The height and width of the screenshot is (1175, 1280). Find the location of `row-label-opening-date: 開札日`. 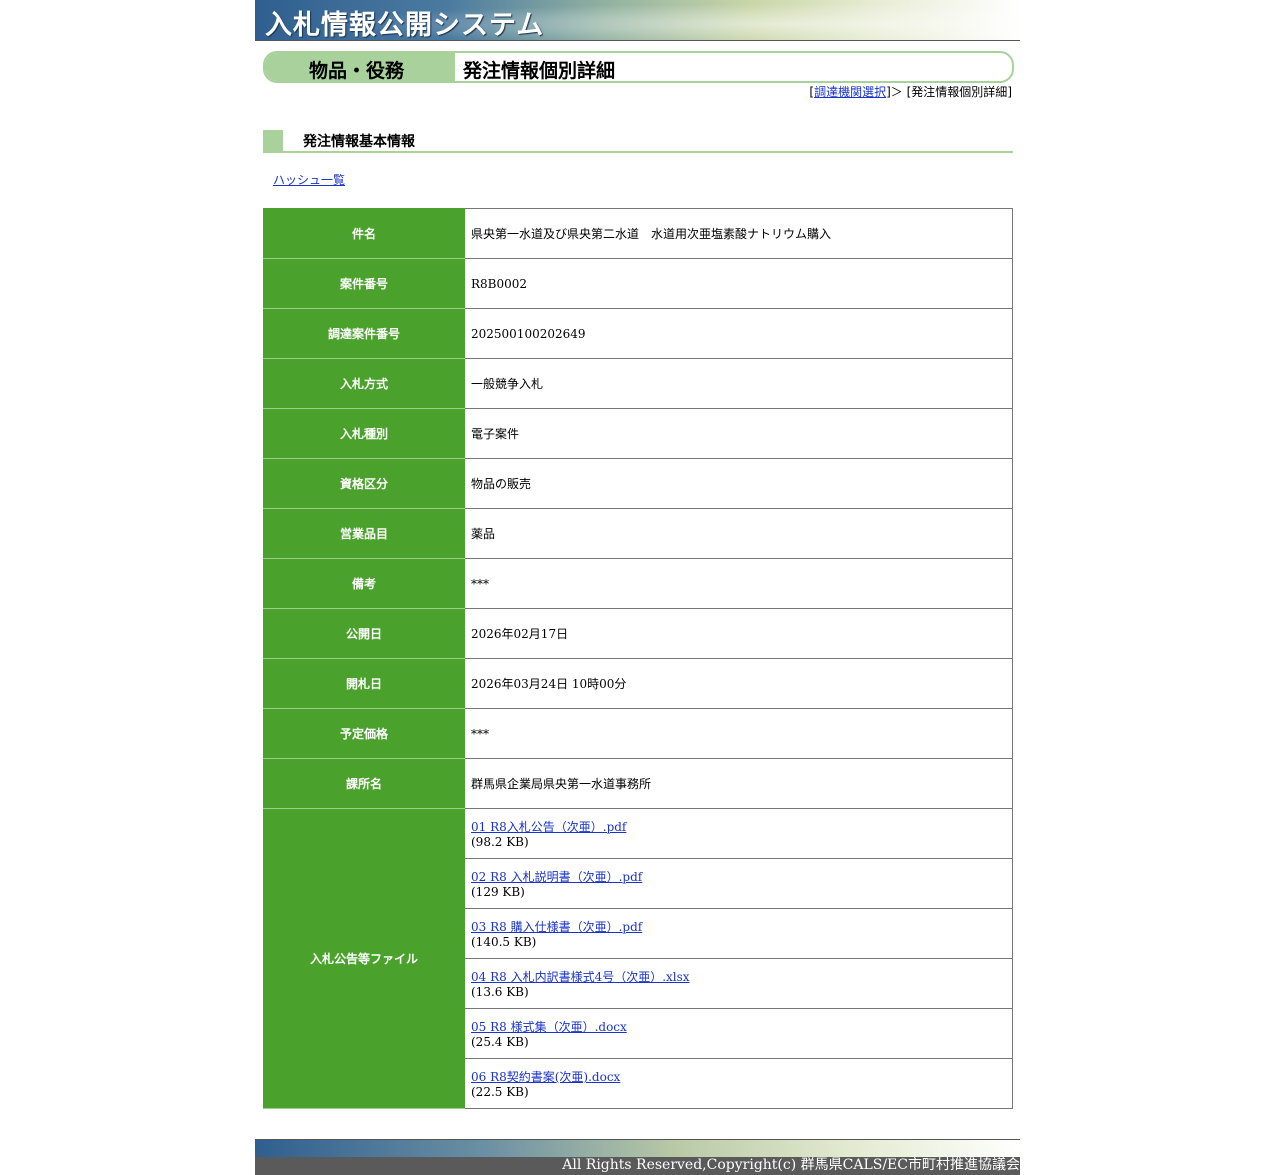

row-label-opening-date: 開札日 is located at coordinates (364, 683).